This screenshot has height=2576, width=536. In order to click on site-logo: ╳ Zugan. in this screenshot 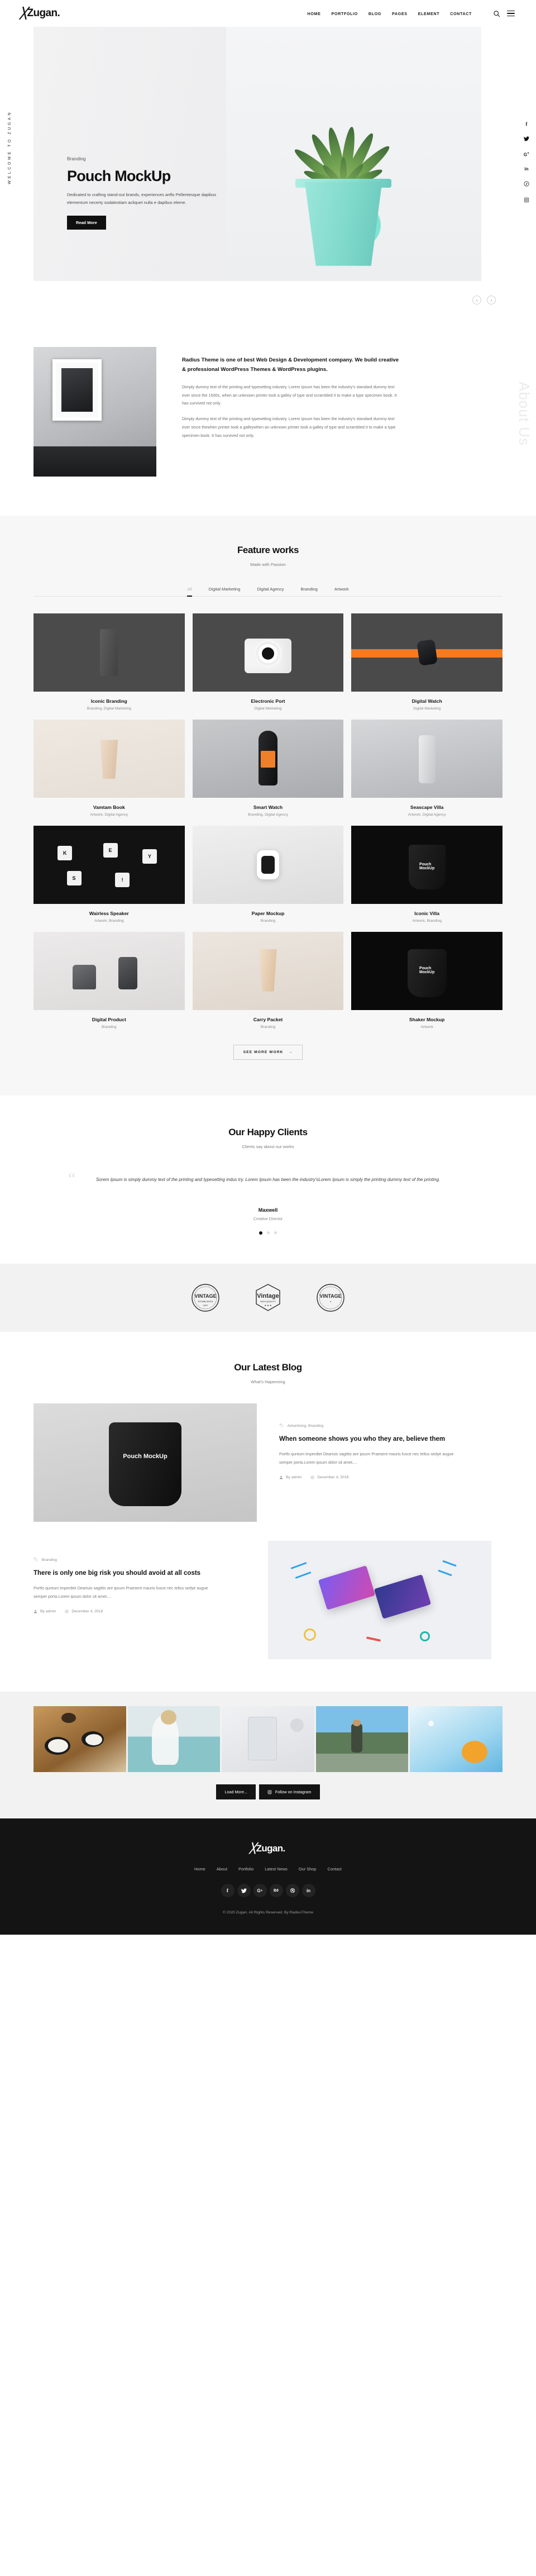, I will do `click(40, 13)`.